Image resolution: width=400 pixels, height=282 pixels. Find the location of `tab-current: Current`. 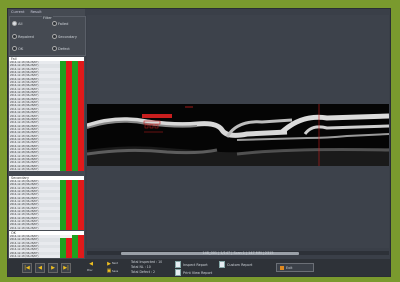

tab-current: Current is located at coordinates (18, 12).